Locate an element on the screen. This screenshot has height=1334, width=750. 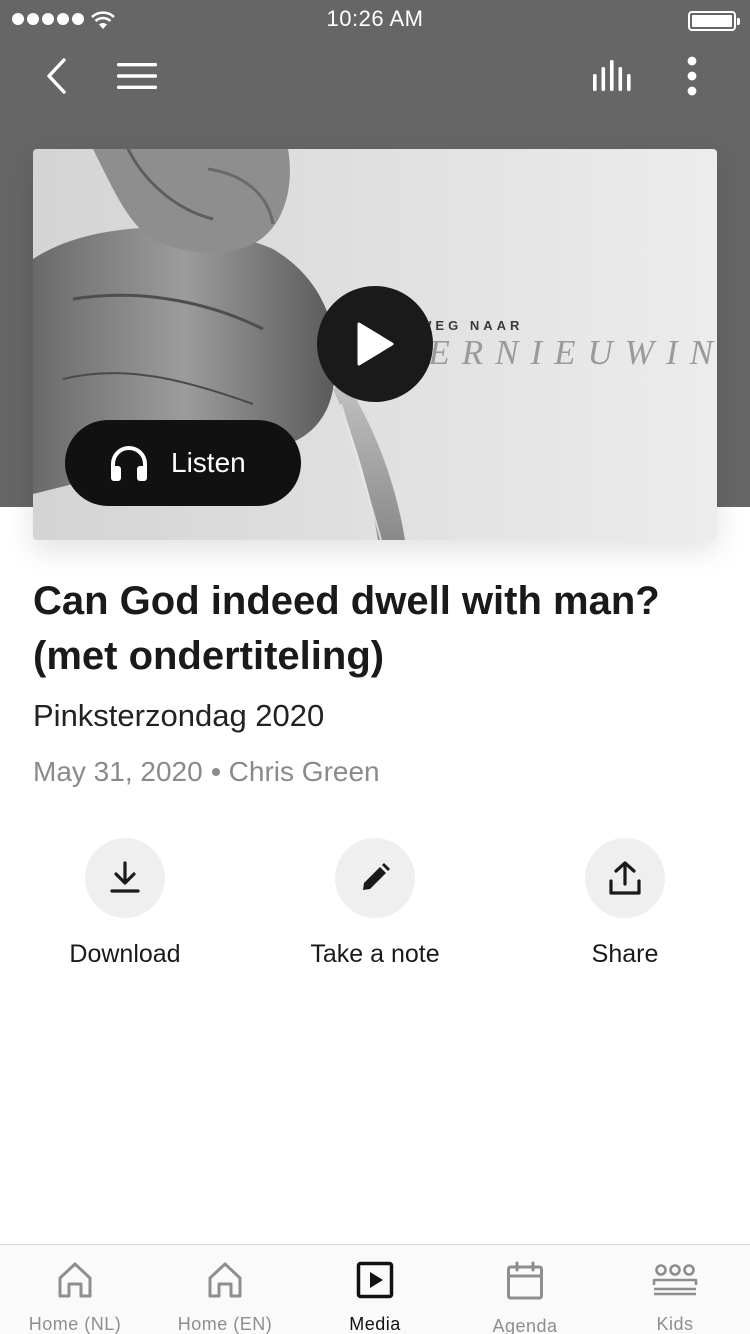
artwork-title: VERNIEUWING is located at coordinates (556, 352).